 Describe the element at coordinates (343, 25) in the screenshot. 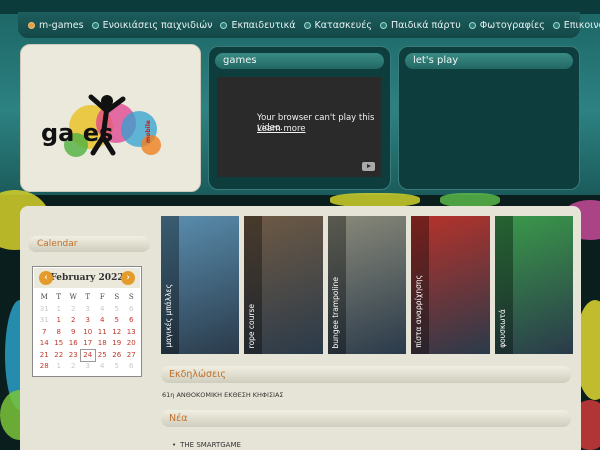

I see `nav-label: Κατασκευές` at that location.